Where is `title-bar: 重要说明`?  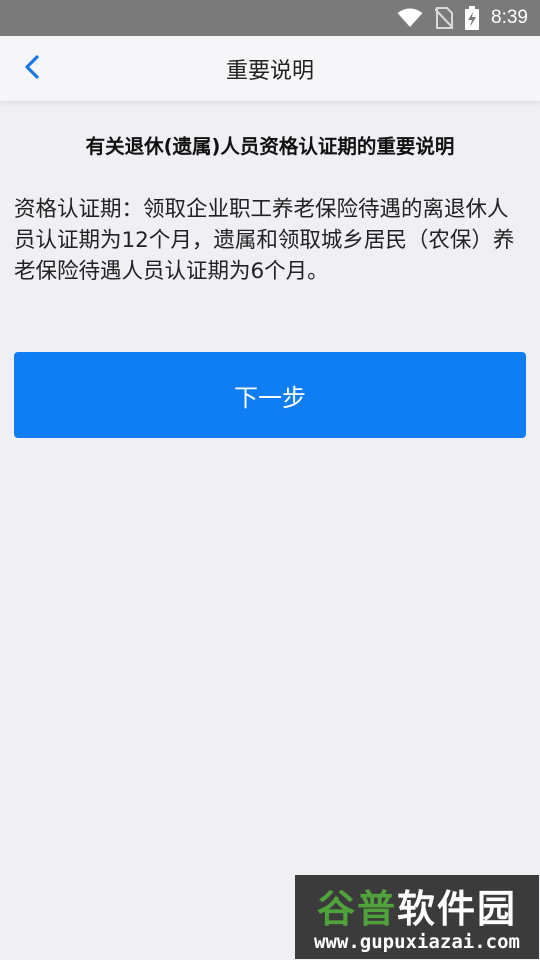 title-bar: 重要说明 is located at coordinates (270, 69).